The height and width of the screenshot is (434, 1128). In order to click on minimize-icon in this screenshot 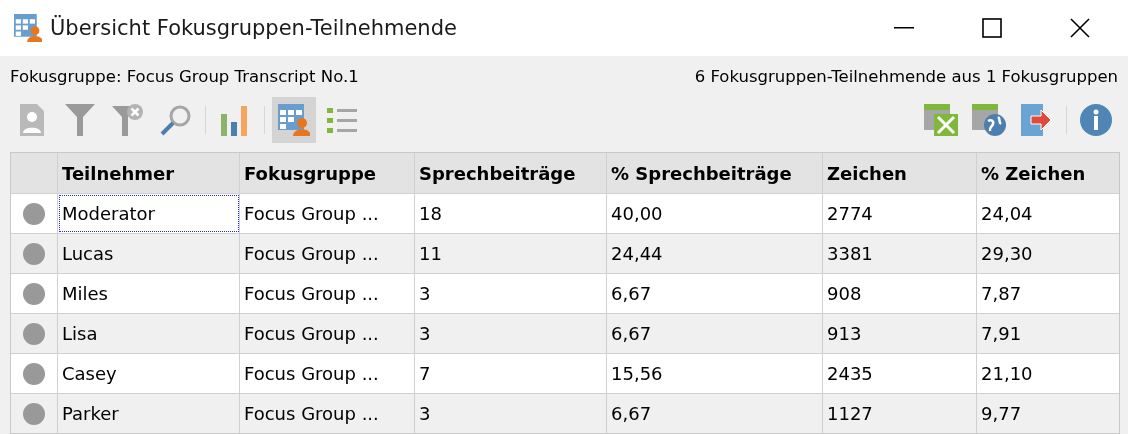, I will do `click(904, 28)`.